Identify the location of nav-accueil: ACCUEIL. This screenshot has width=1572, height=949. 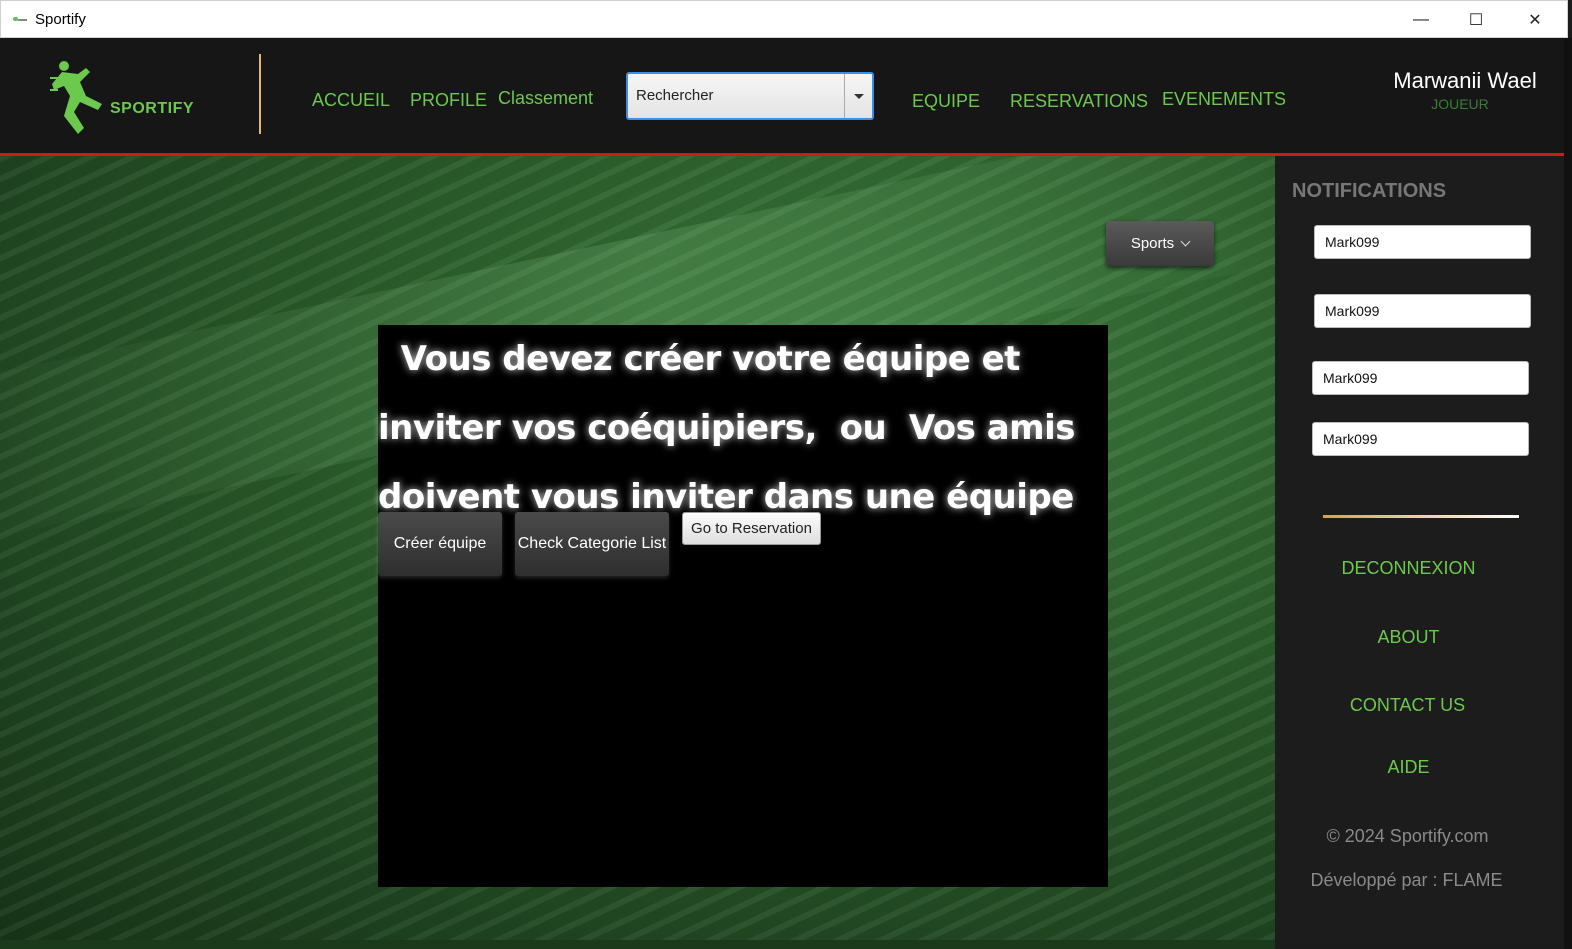
(351, 100).